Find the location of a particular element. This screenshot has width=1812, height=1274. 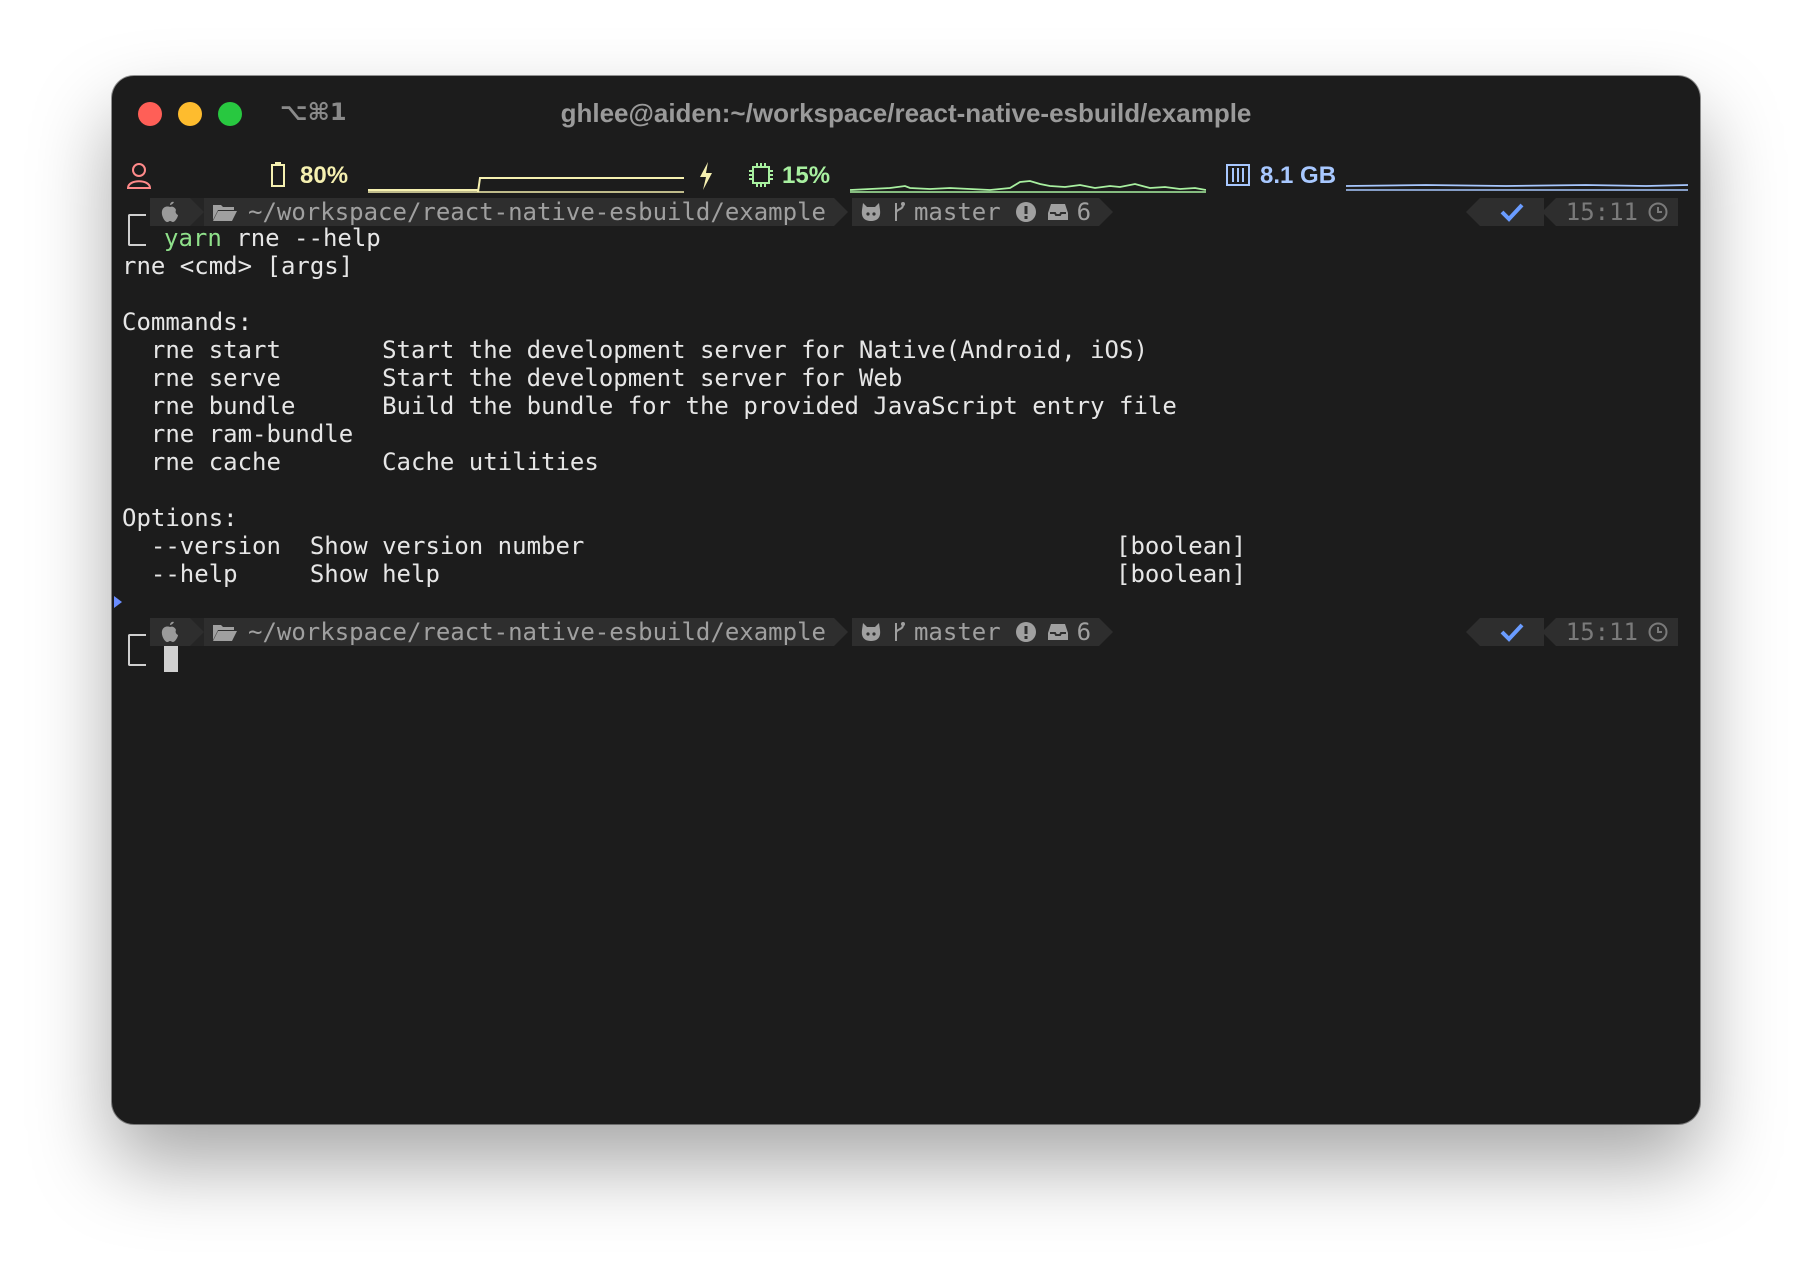

prompt-right-1: 15:11 is located at coordinates (1571, 212).